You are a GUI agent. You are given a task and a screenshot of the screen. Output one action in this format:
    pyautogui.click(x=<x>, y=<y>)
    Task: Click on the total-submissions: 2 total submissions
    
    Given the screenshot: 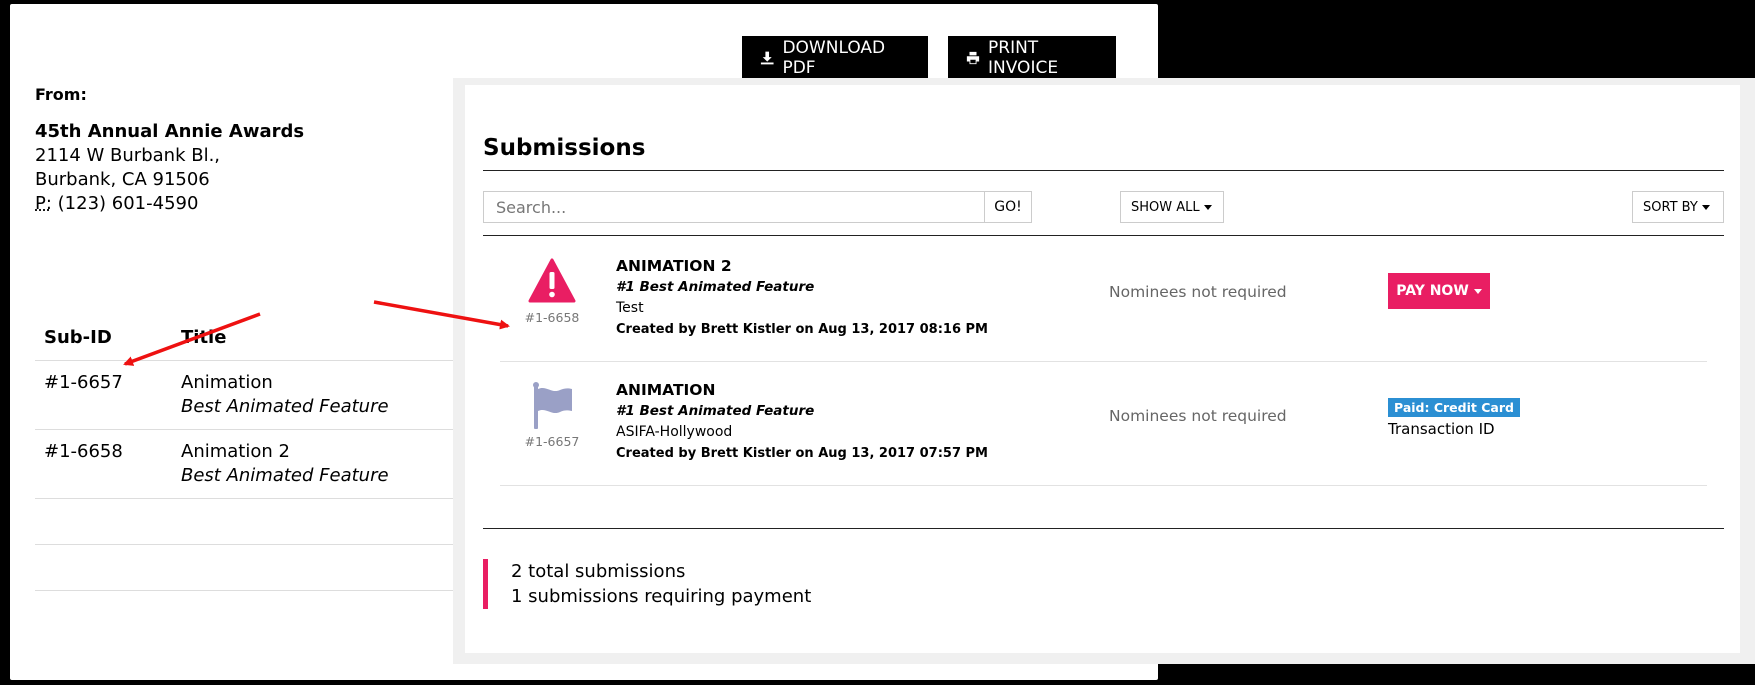 What is the action you would take?
    pyautogui.click(x=598, y=571)
    